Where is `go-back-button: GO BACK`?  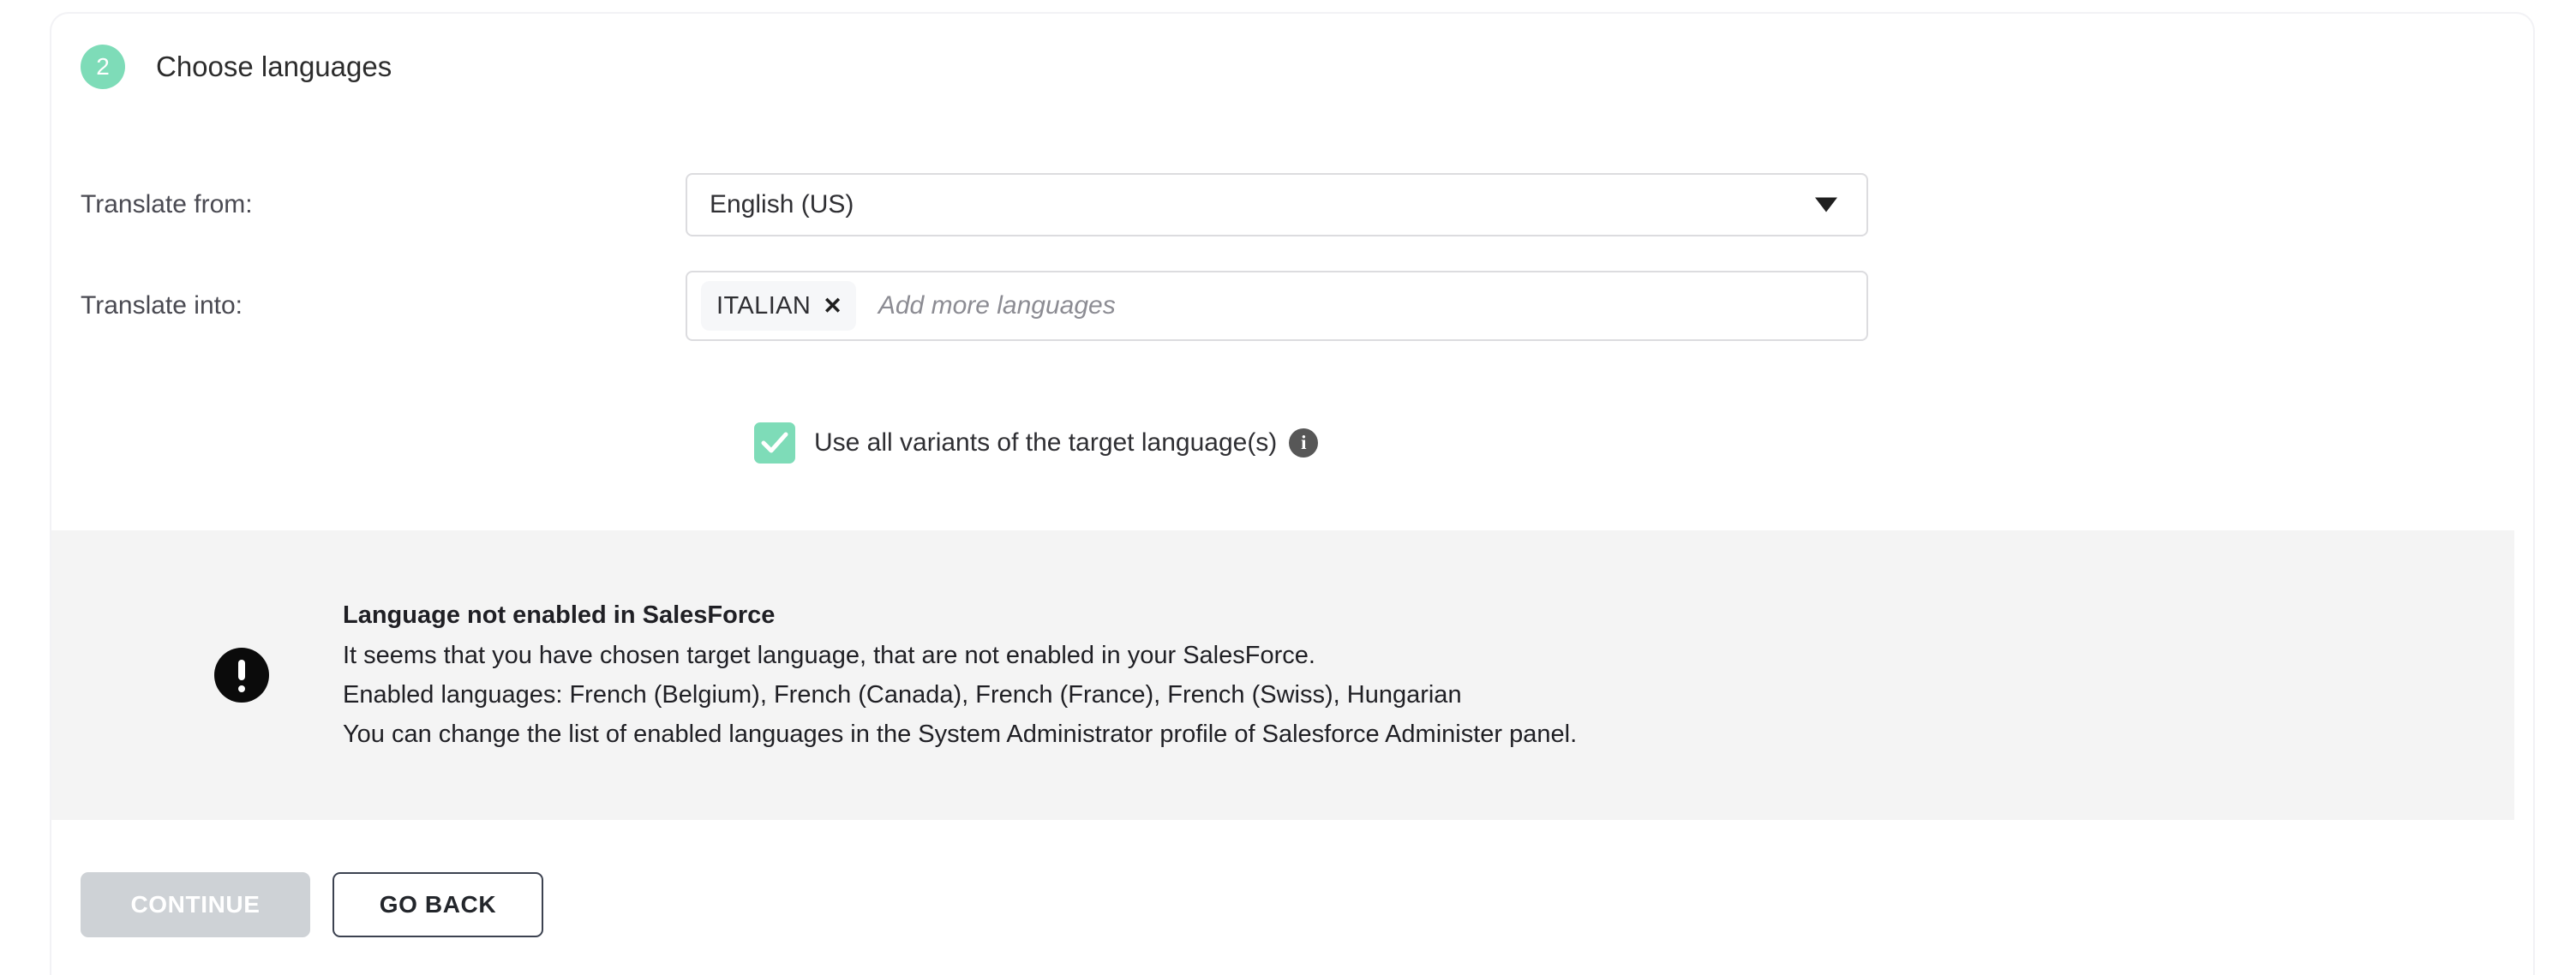
go-back-button: GO BACK is located at coordinates (437, 904).